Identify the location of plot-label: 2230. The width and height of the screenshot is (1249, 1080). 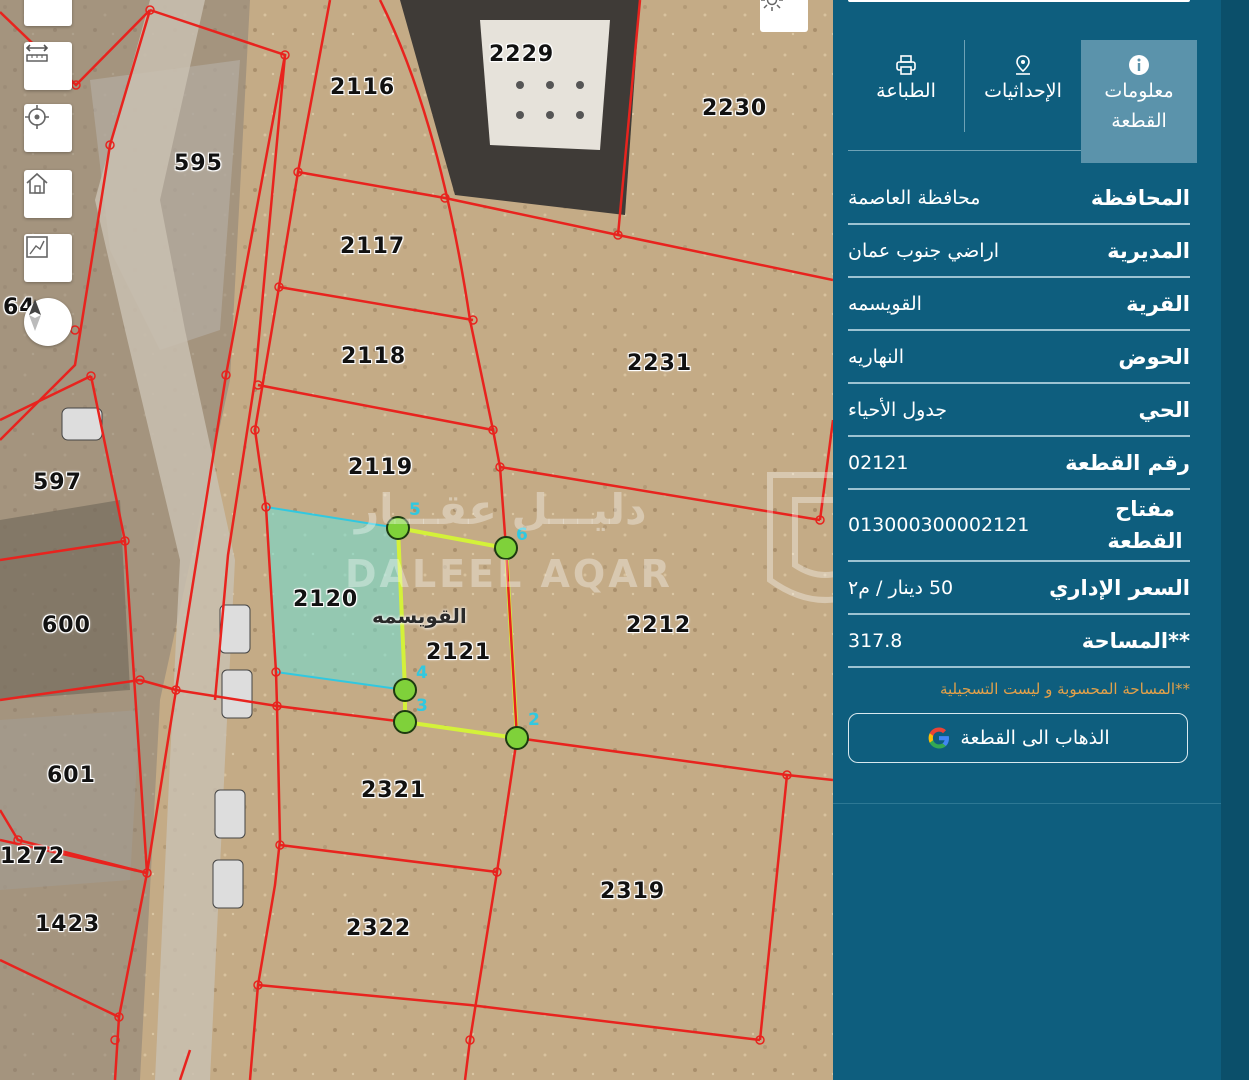
(734, 108).